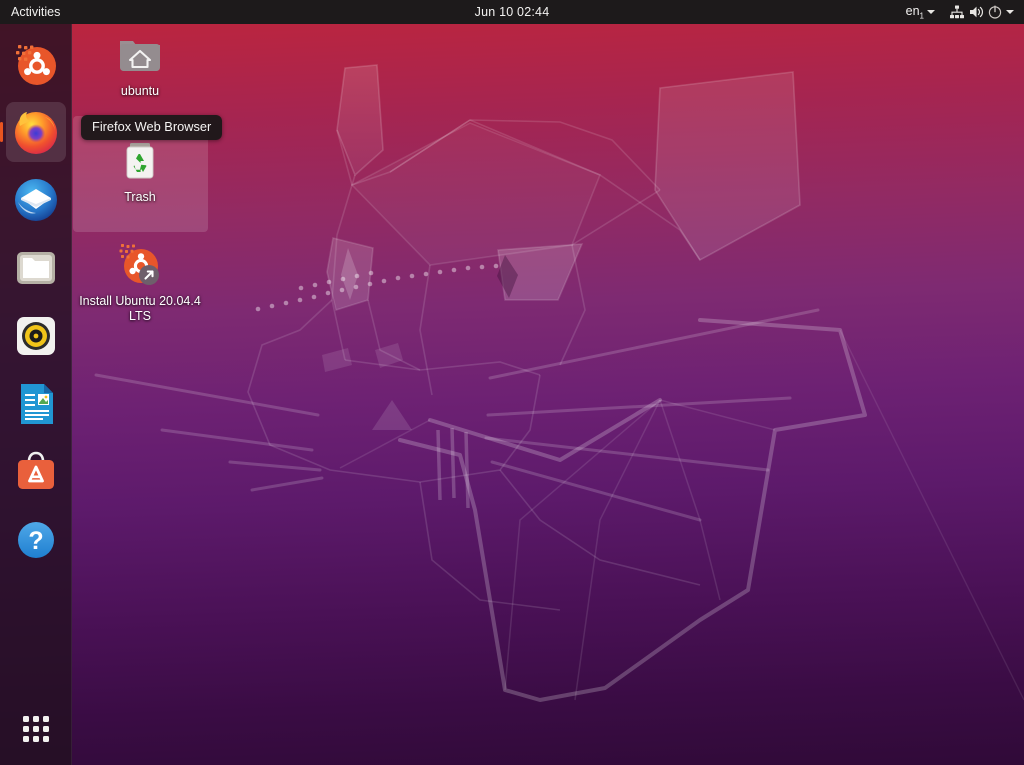 The height and width of the screenshot is (765, 1024). I want to click on install-ubuntu-icon, so click(140, 264).